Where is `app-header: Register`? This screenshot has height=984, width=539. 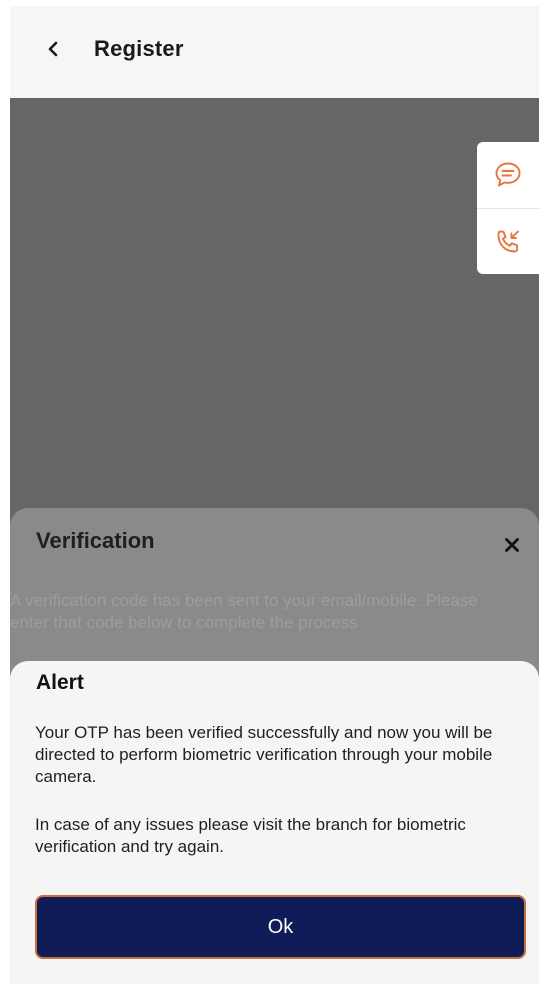
app-header: Register is located at coordinates (274, 52).